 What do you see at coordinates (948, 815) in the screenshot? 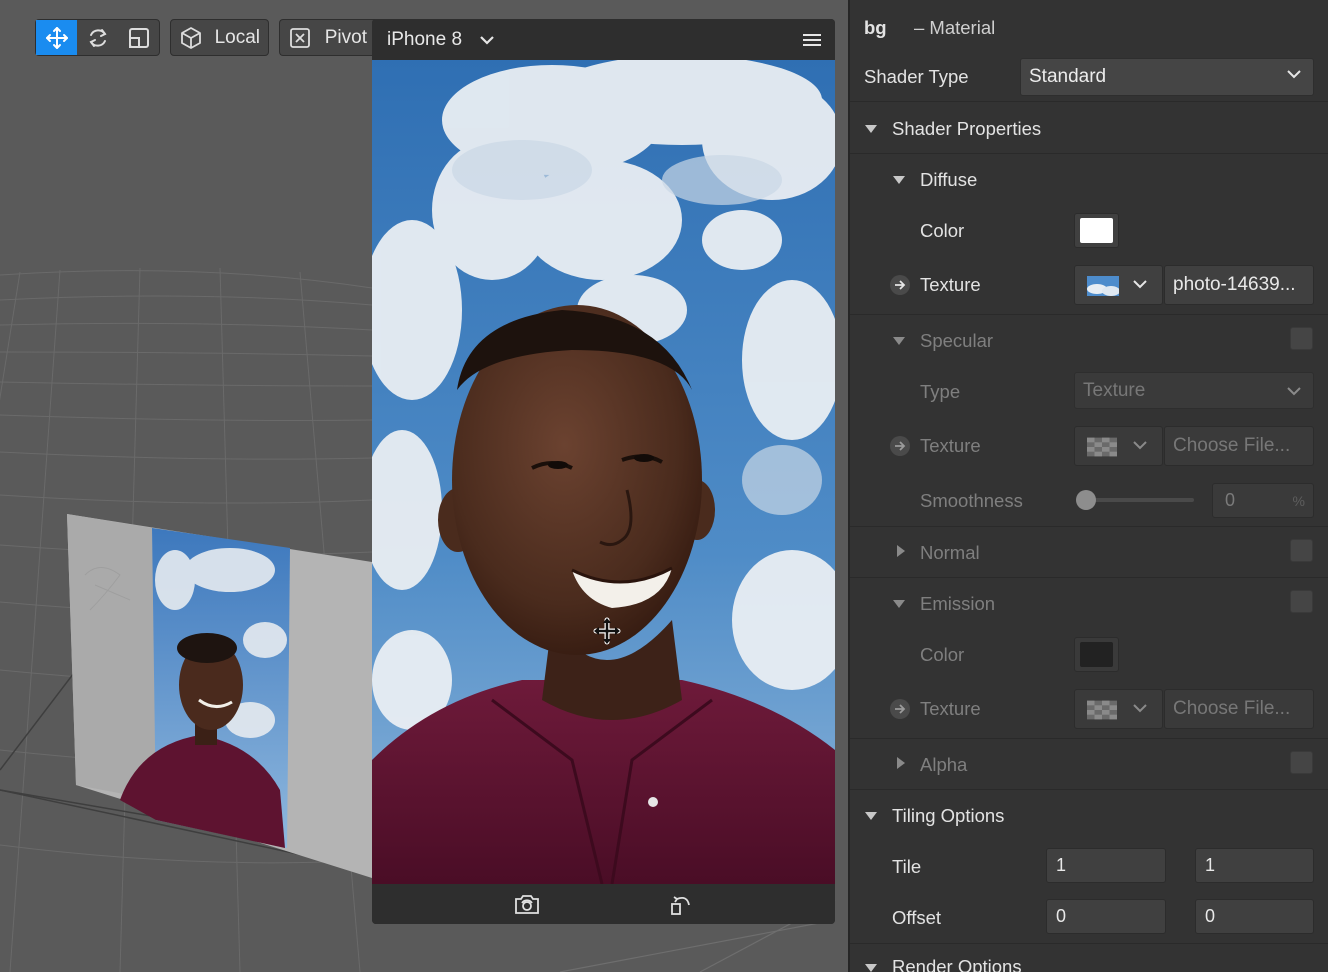
I see `tiling-options-label: Tiling Options` at bounding box center [948, 815].